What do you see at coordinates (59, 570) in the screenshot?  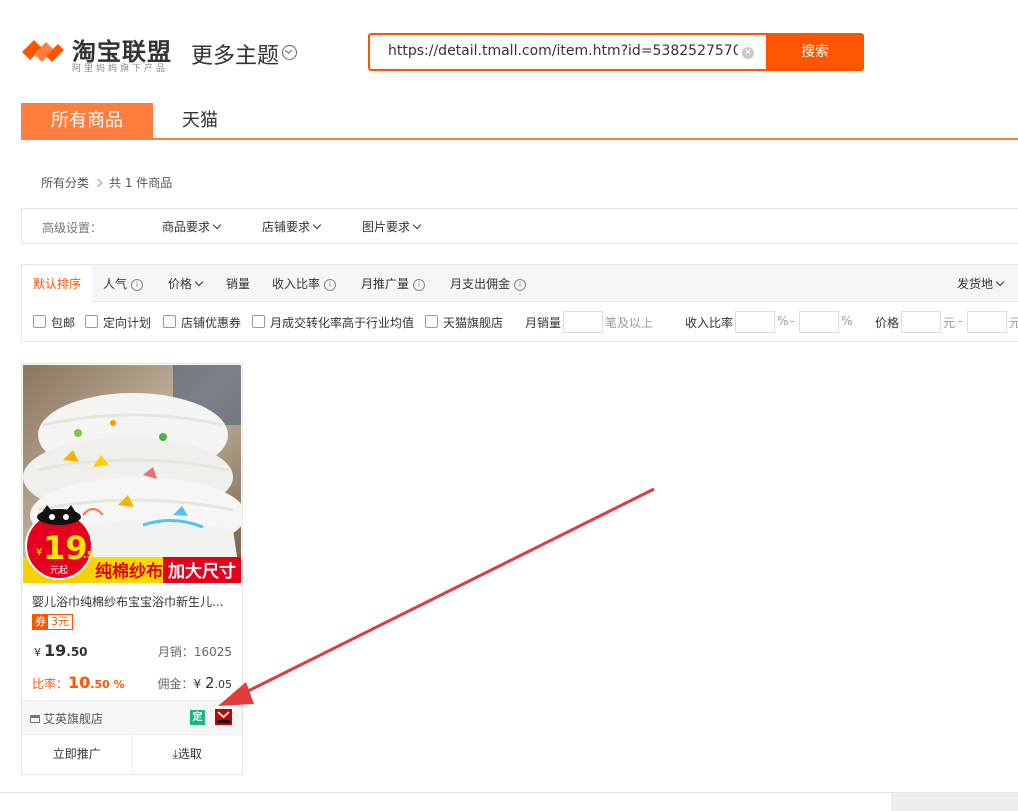 I see `svg-text: 元起` at bounding box center [59, 570].